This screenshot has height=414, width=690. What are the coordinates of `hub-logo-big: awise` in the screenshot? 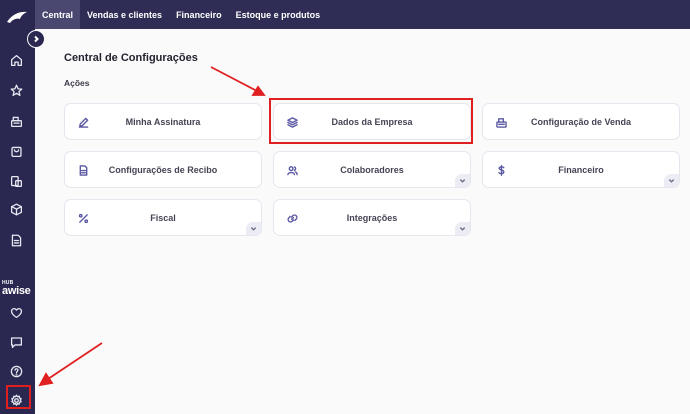 It's located at (16, 291).